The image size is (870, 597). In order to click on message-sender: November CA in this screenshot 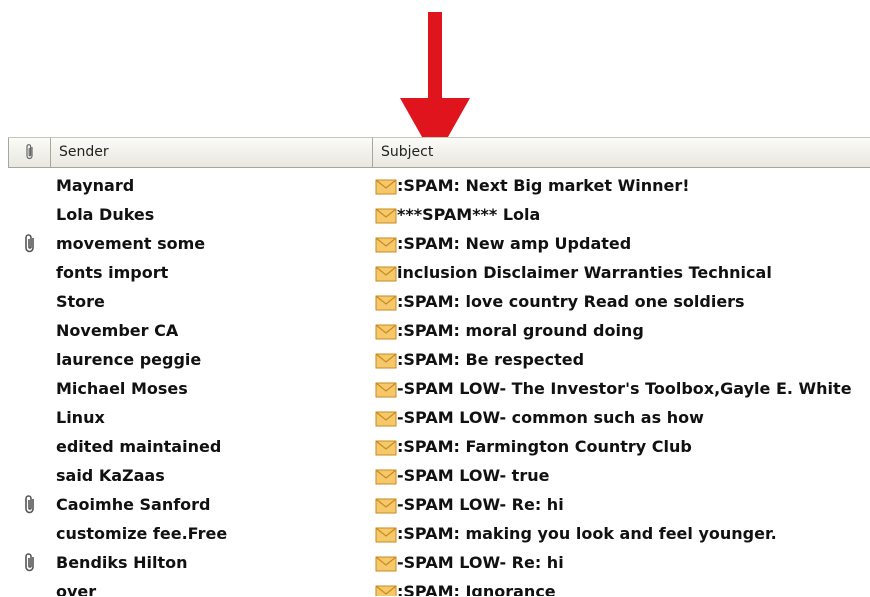, I will do `click(117, 330)`.